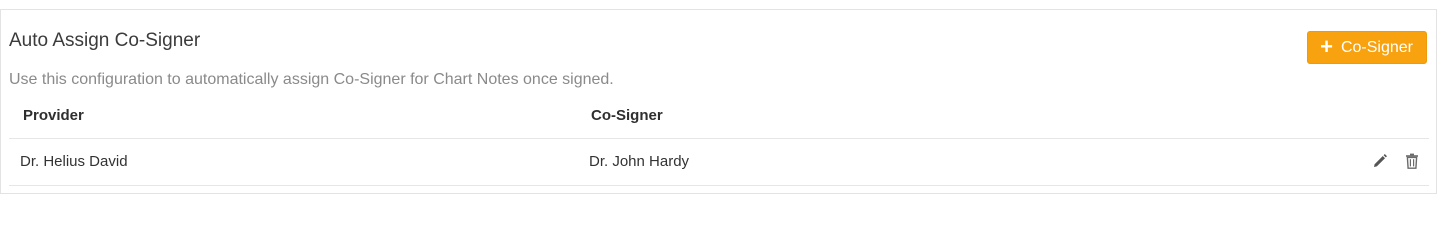 The height and width of the screenshot is (240, 1445). I want to click on edit-icon, so click(1380, 161).